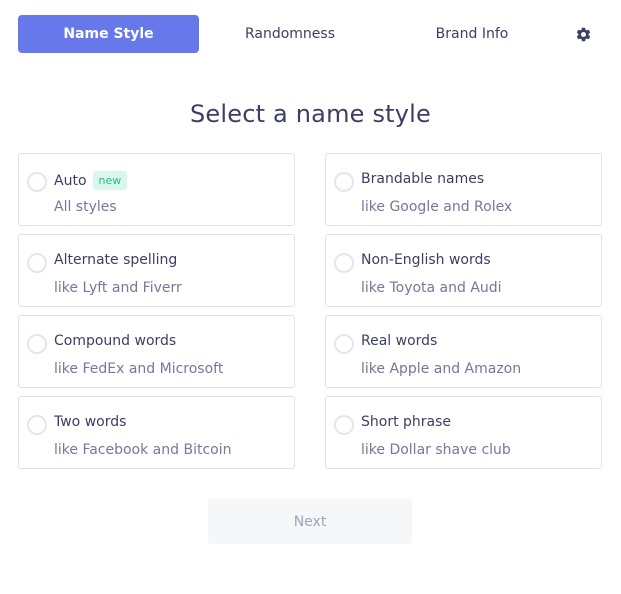 This screenshot has width=621, height=594. What do you see at coordinates (463, 270) in the screenshot?
I see `option-card-non-english-words: Non-English words like Toyota and Audi` at bounding box center [463, 270].